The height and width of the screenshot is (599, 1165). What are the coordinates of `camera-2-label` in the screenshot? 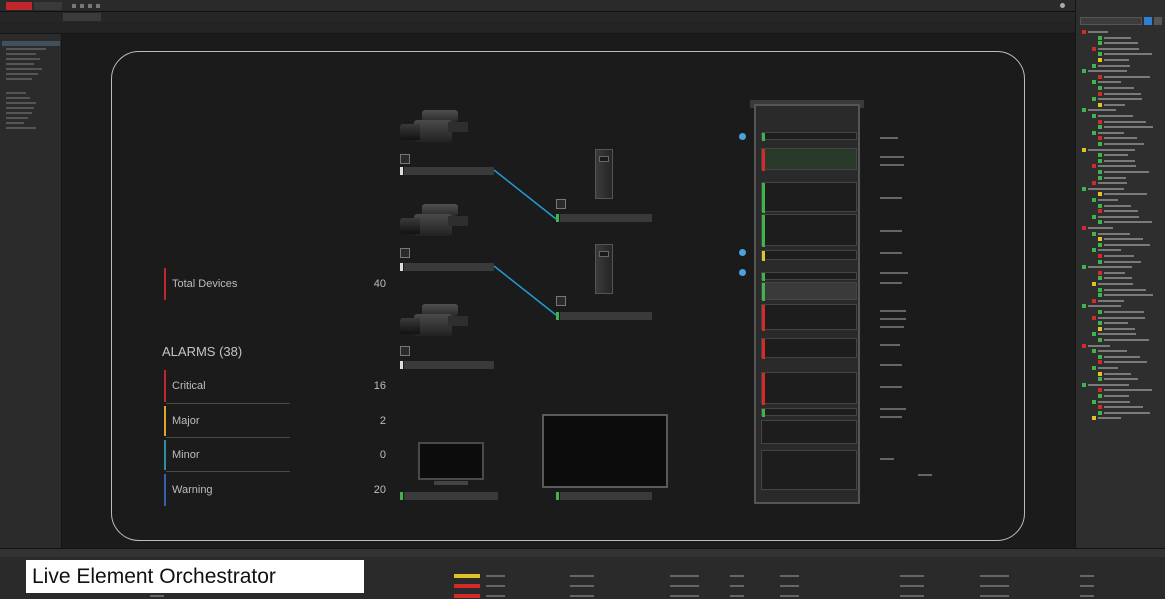 It's located at (449, 267).